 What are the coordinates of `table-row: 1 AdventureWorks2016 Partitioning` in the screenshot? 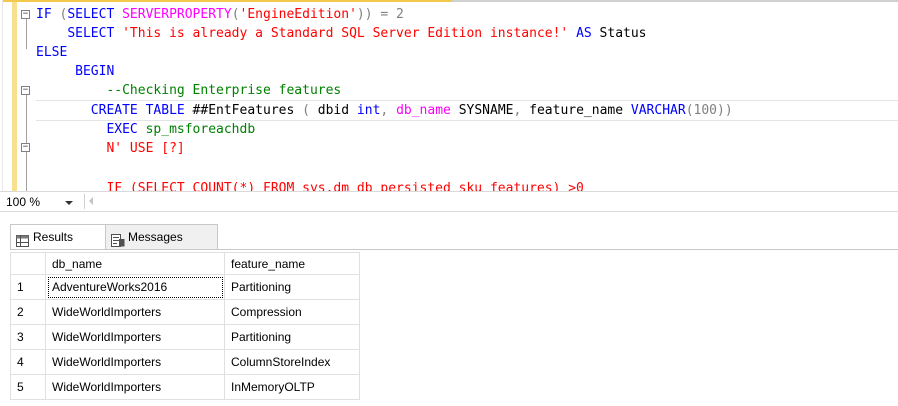 It's located at (185, 287).